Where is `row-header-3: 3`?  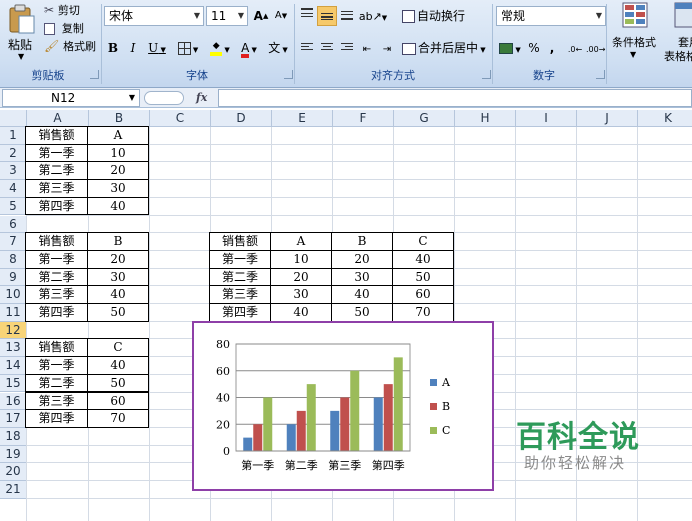
row-header-3: 3 is located at coordinates (13, 171).